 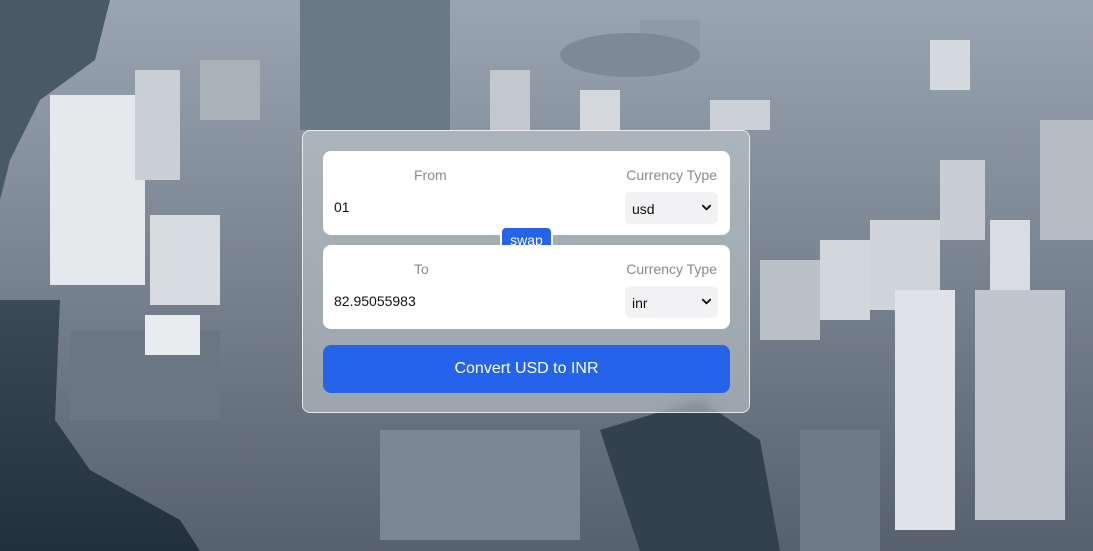 I want to click on from-panel: From Currency Type 01 usd, so click(x=526, y=193).